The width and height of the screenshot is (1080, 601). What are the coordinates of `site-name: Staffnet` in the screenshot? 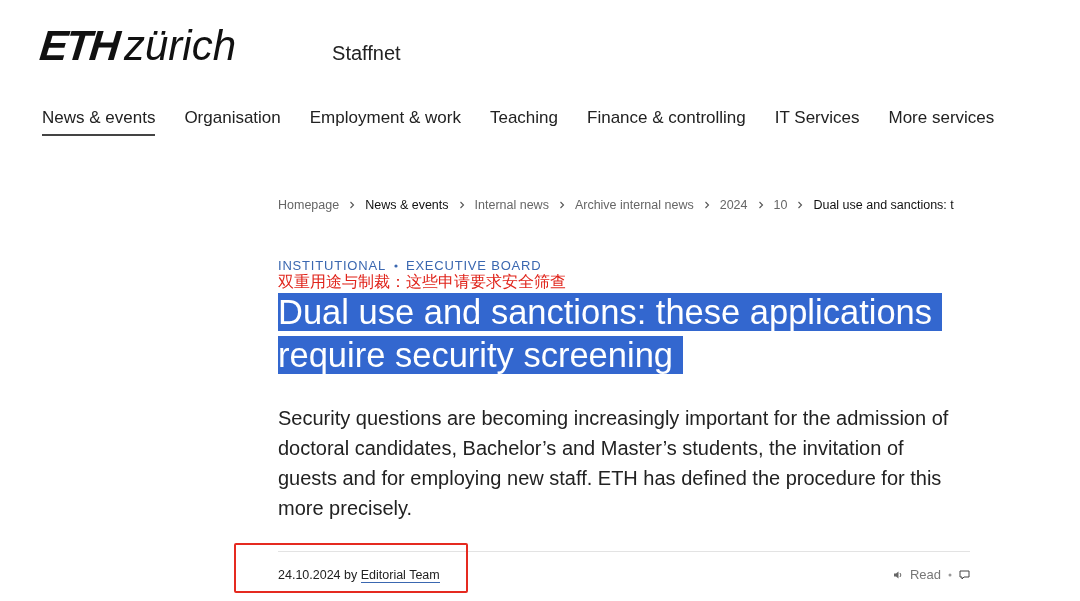 It's located at (366, 53).